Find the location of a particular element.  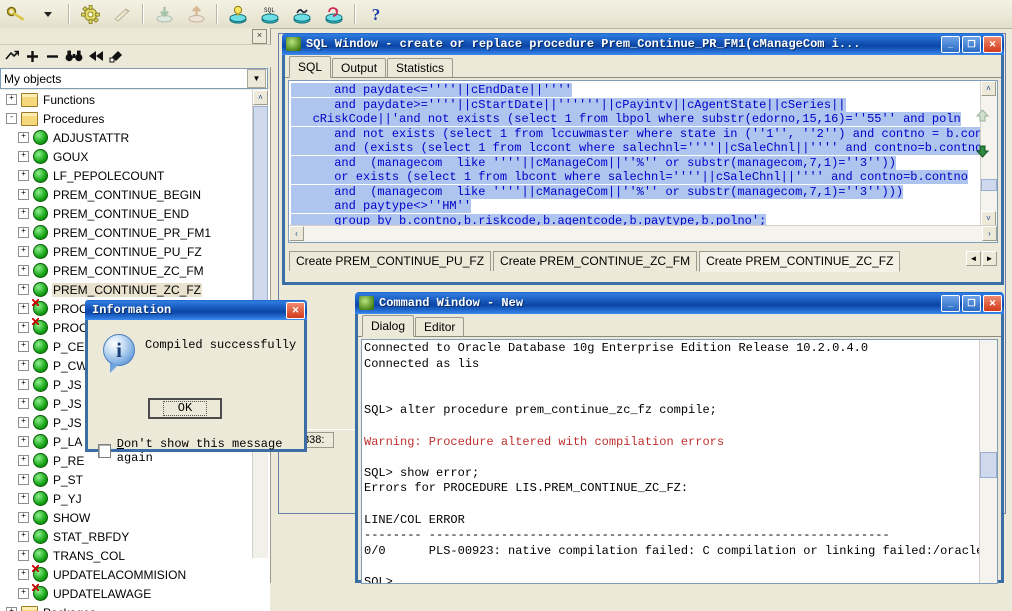

information-dialog-titlebar: Information ✕ is located at coordinates (196, 310).